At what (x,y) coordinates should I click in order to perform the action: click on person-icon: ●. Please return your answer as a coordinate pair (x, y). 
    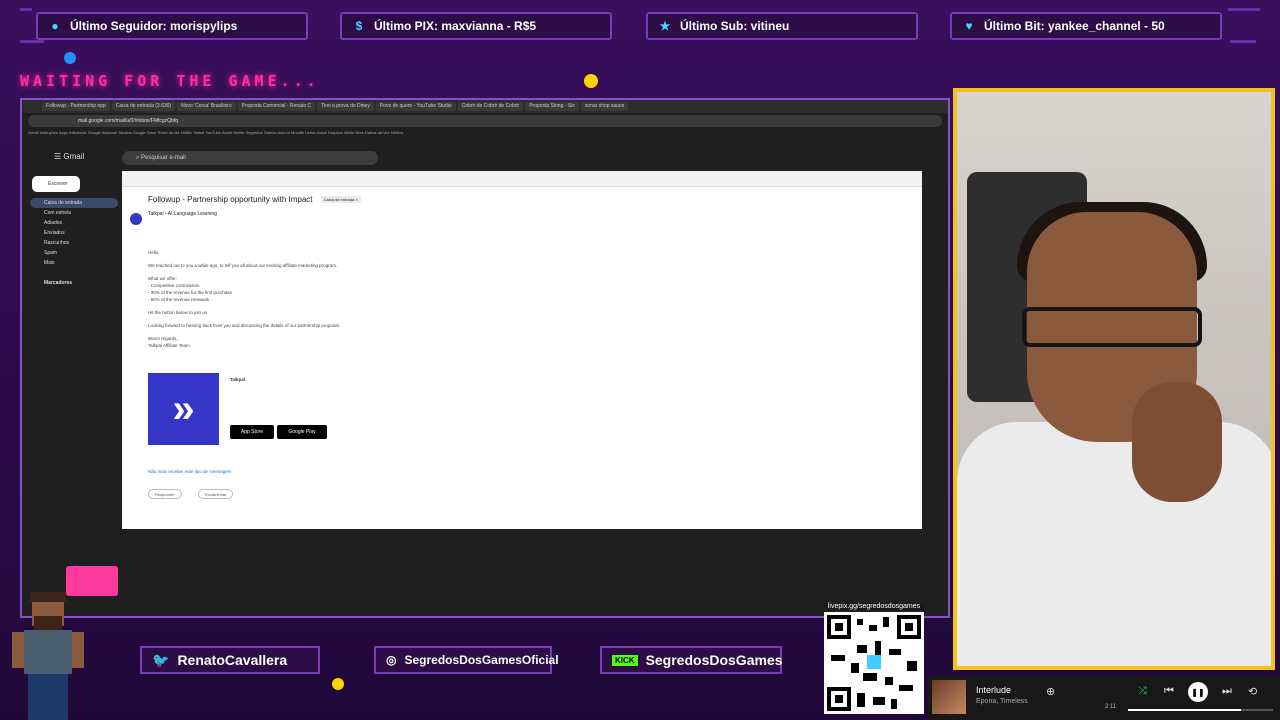
    Looking at the image, I should click on (55, 26).